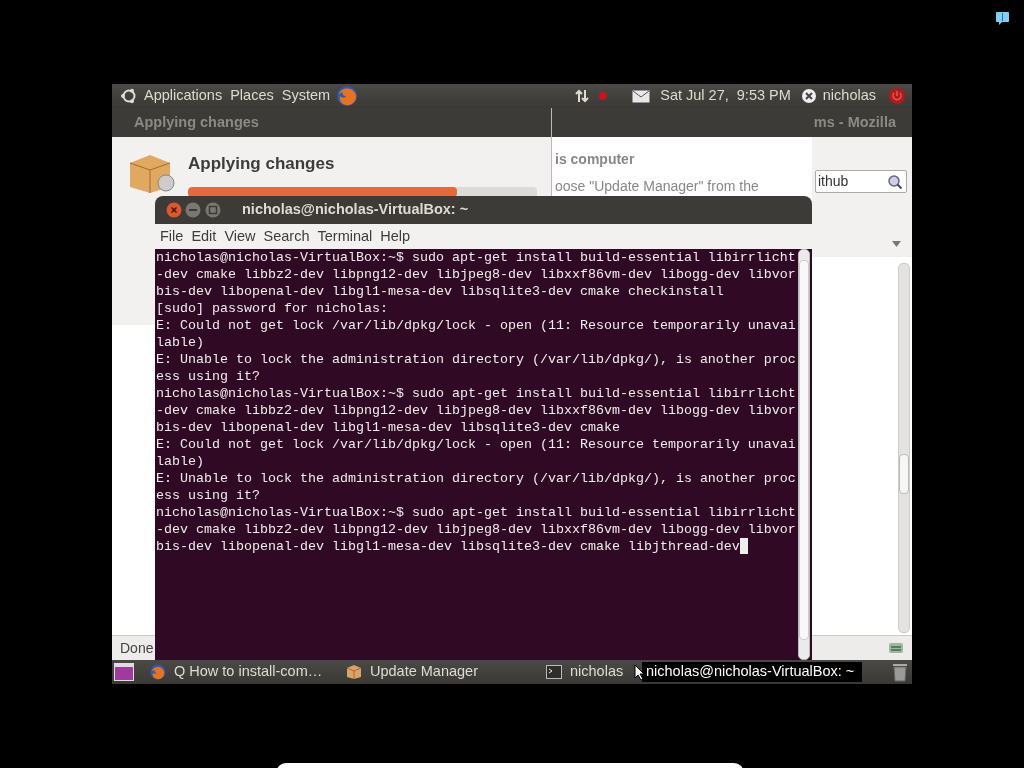 The image size is (1024, 768). Describe the element at coordinates (895, 181) in the screenshot. I see `search-icon` at that location.